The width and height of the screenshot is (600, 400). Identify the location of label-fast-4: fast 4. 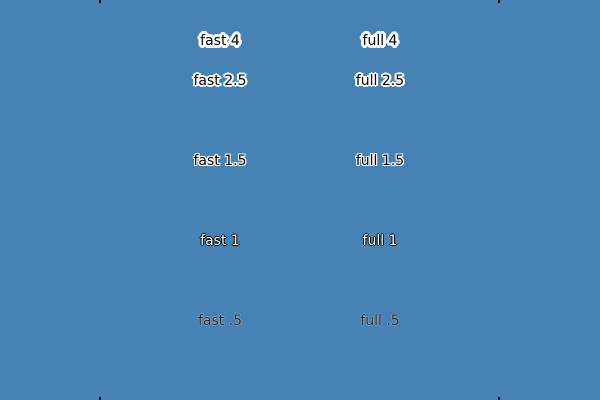
(220, 41).